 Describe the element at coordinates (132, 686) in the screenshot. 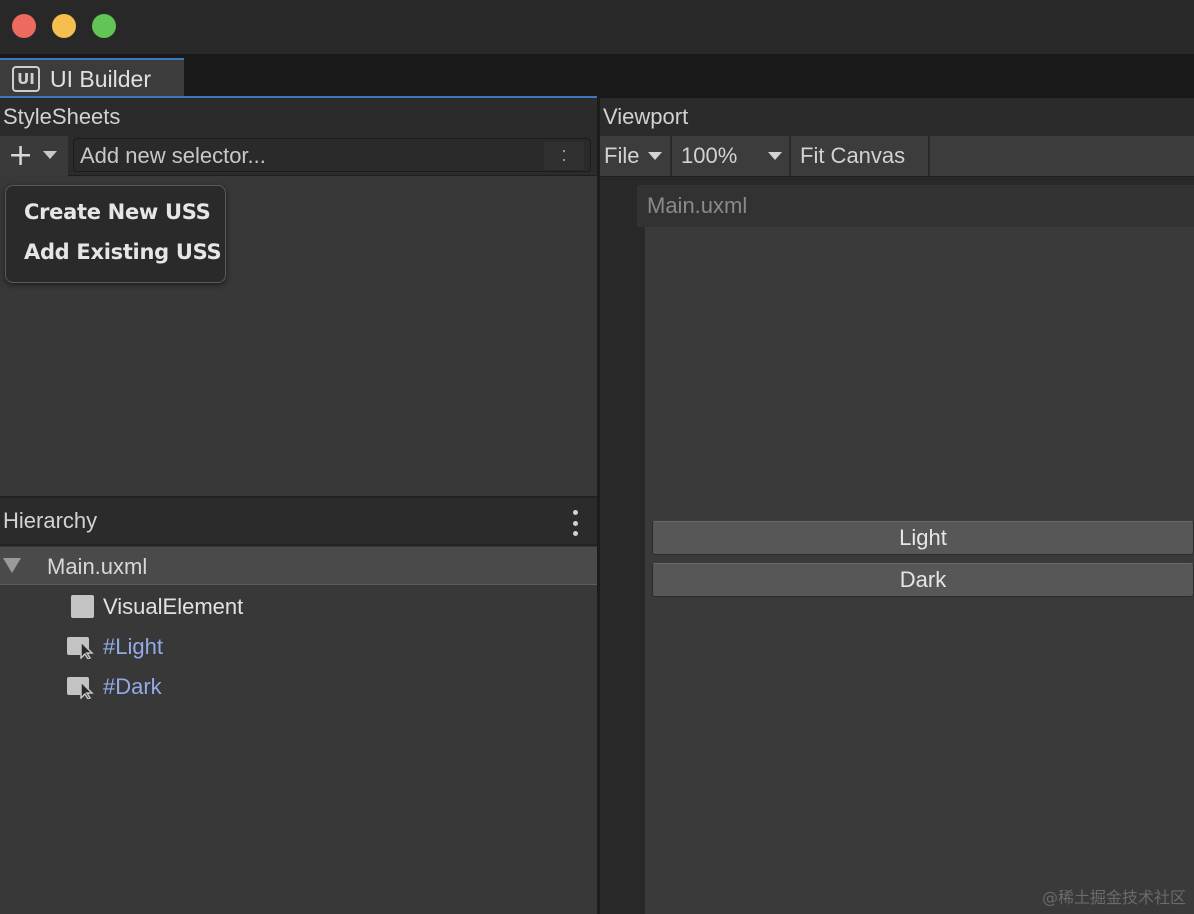

I see `tree-item-label: #Dark` at that location.